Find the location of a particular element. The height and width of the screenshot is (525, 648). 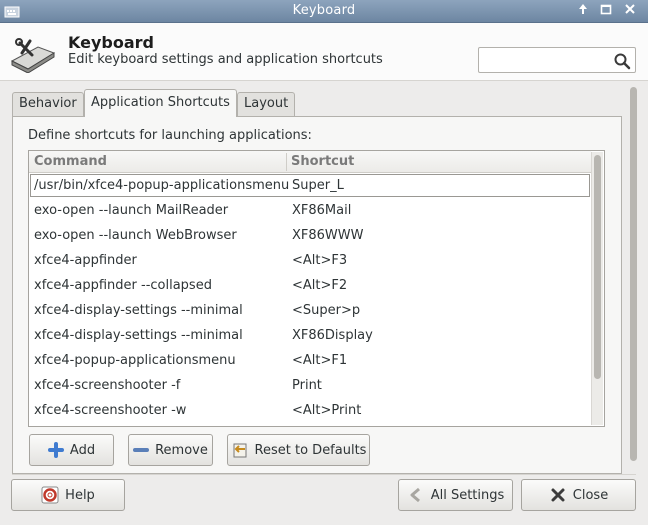

list-scrollbar is located at coordinates (597, 288).